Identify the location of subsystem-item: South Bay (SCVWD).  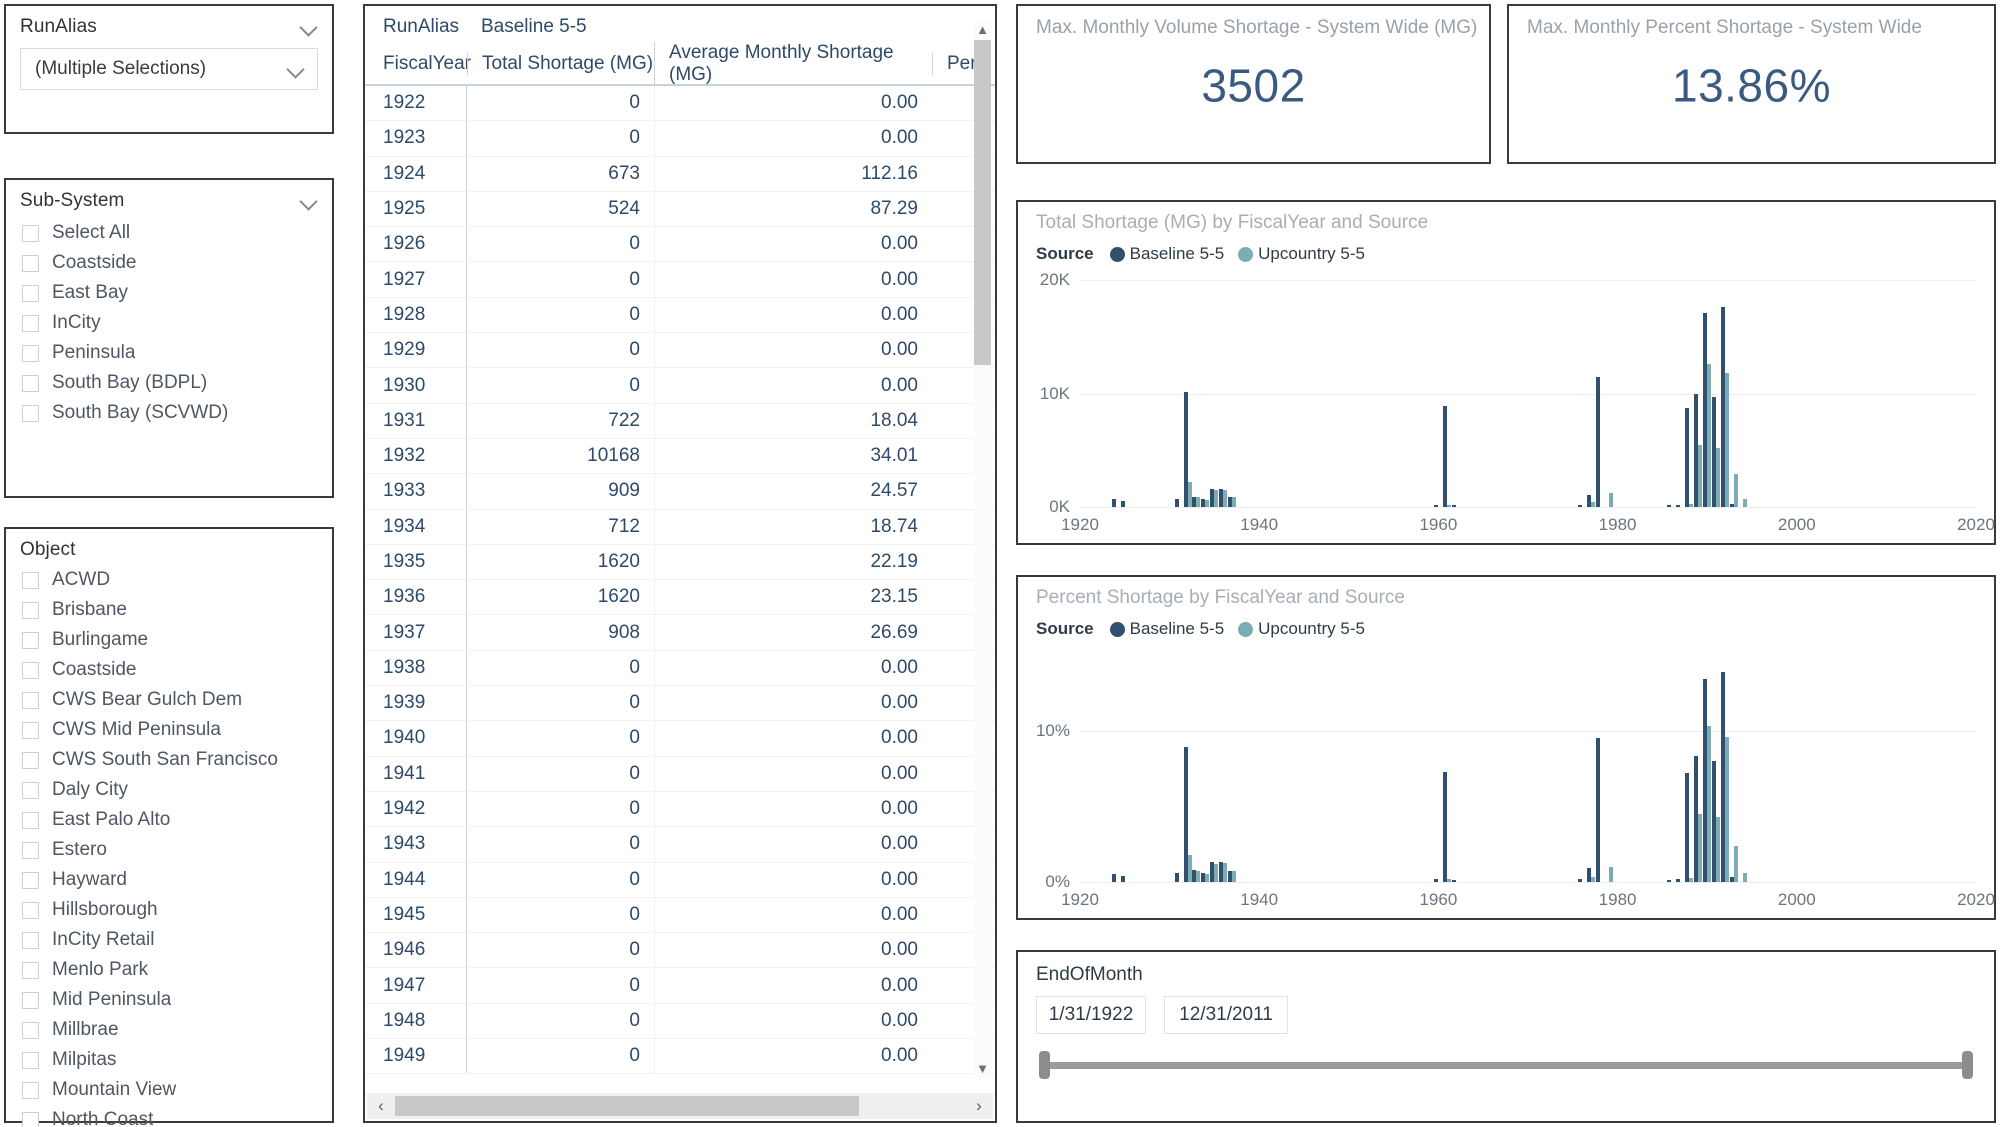
(177, 413).